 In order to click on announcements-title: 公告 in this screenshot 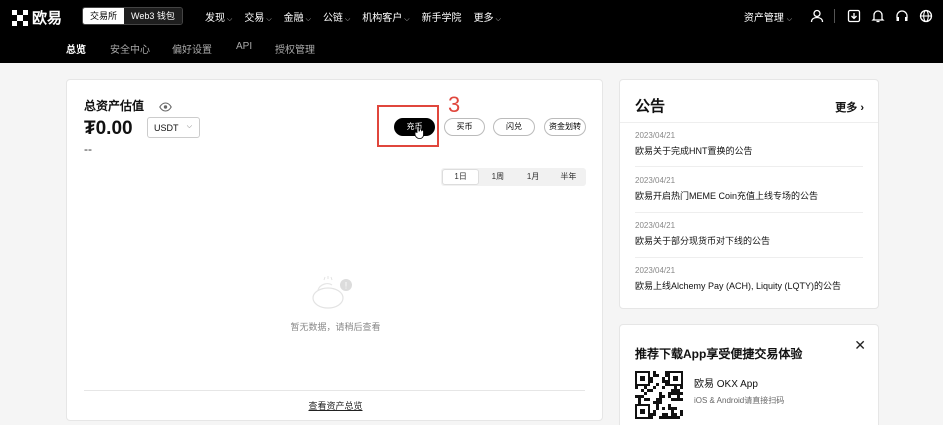, I will do `click(650, 106)`.